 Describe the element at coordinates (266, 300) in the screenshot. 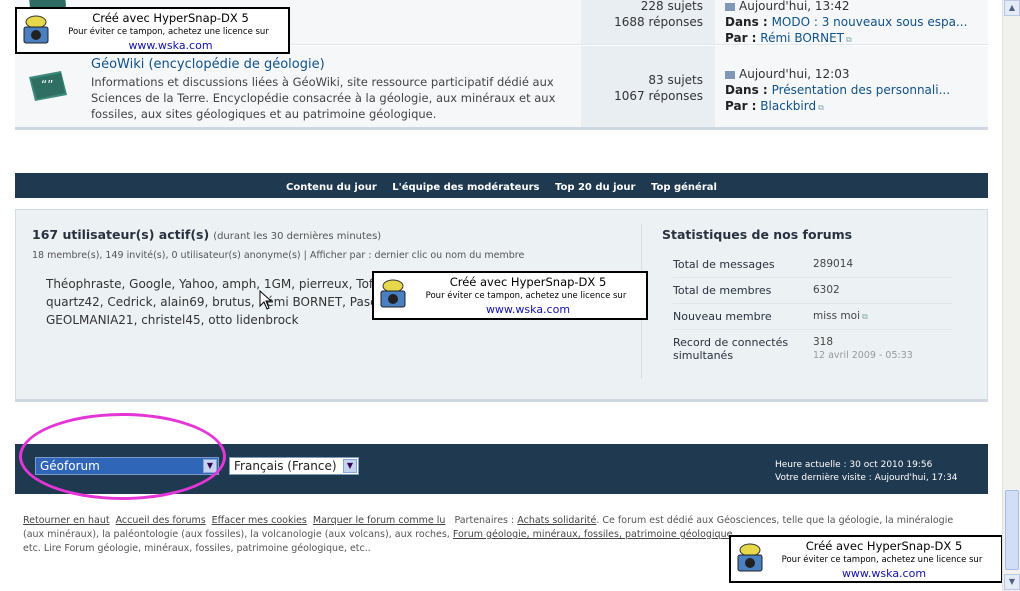

I see `mouse-cursor-icon` at that location.